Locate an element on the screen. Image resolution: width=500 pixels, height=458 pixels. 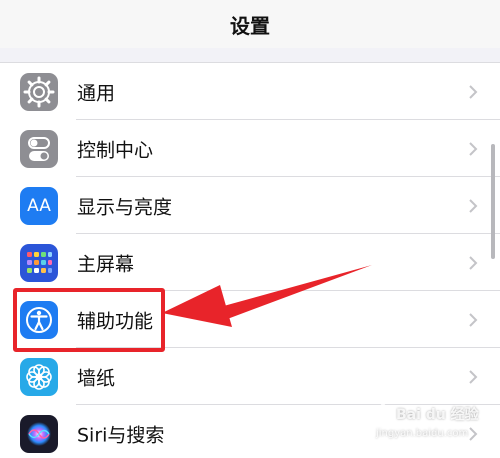
text-size-glyph: AA is located at coordinates (39, 206).